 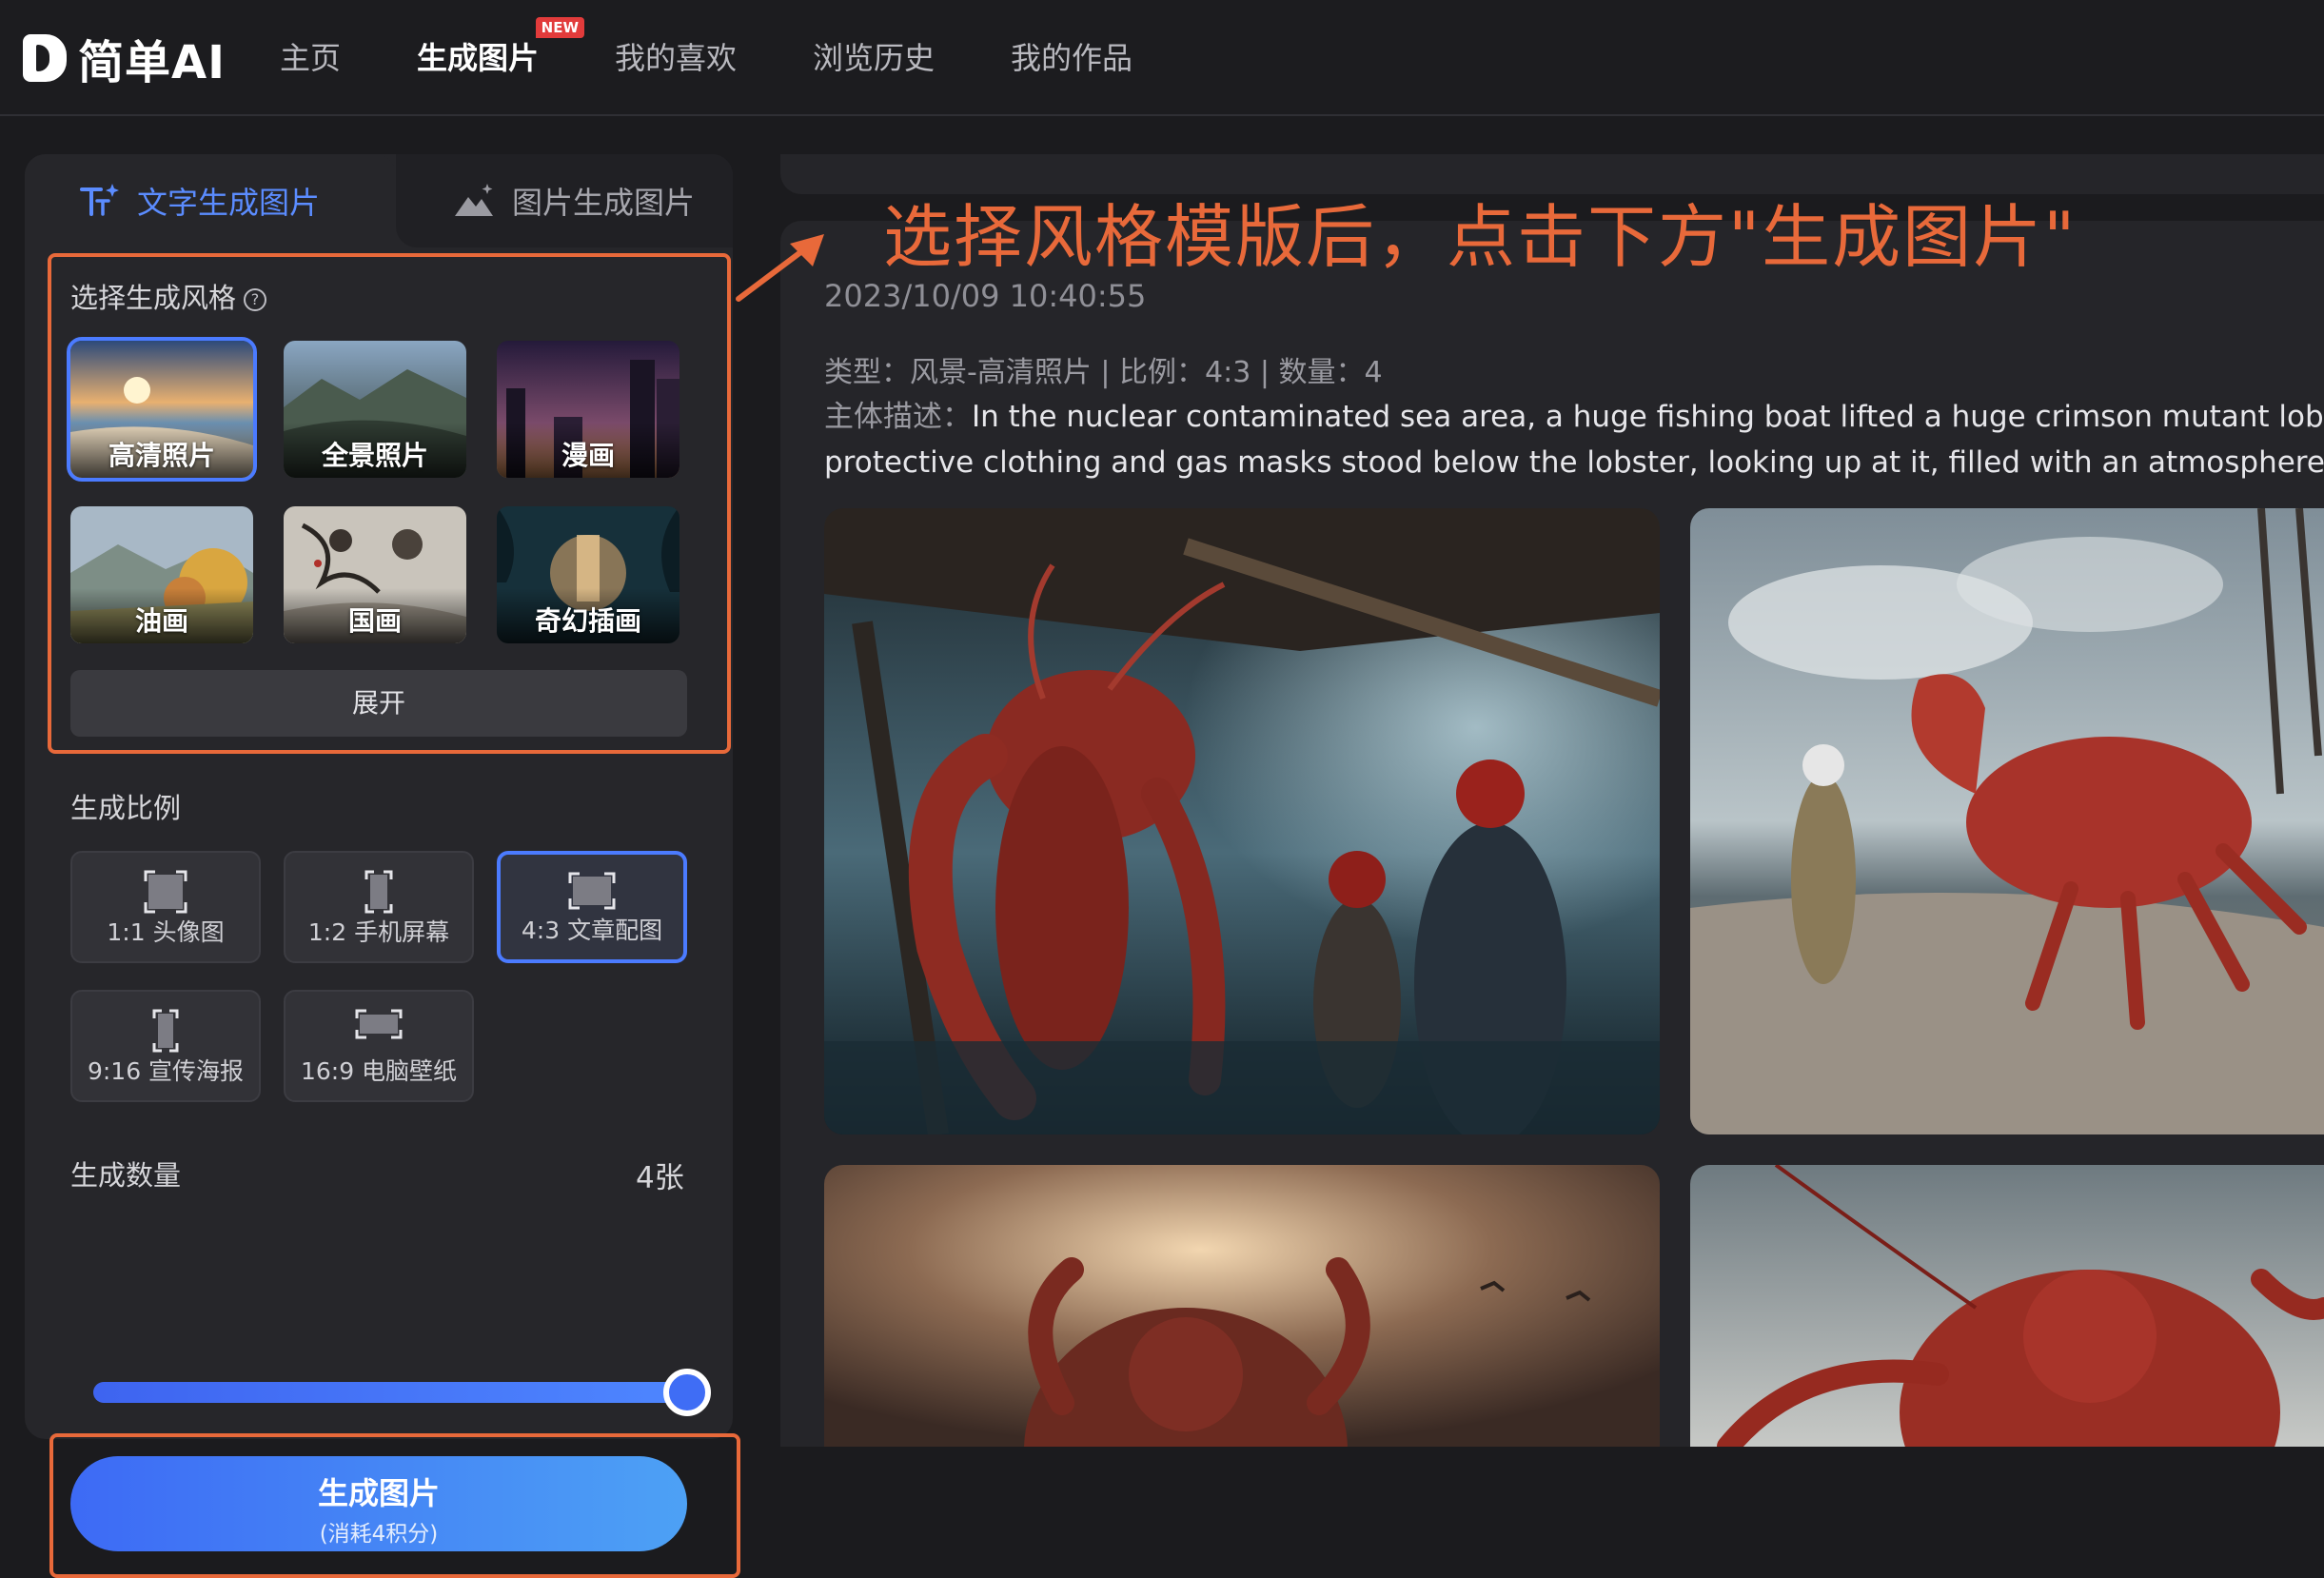 I want to click on mountain-image-icon, so click(x=474, y=200).